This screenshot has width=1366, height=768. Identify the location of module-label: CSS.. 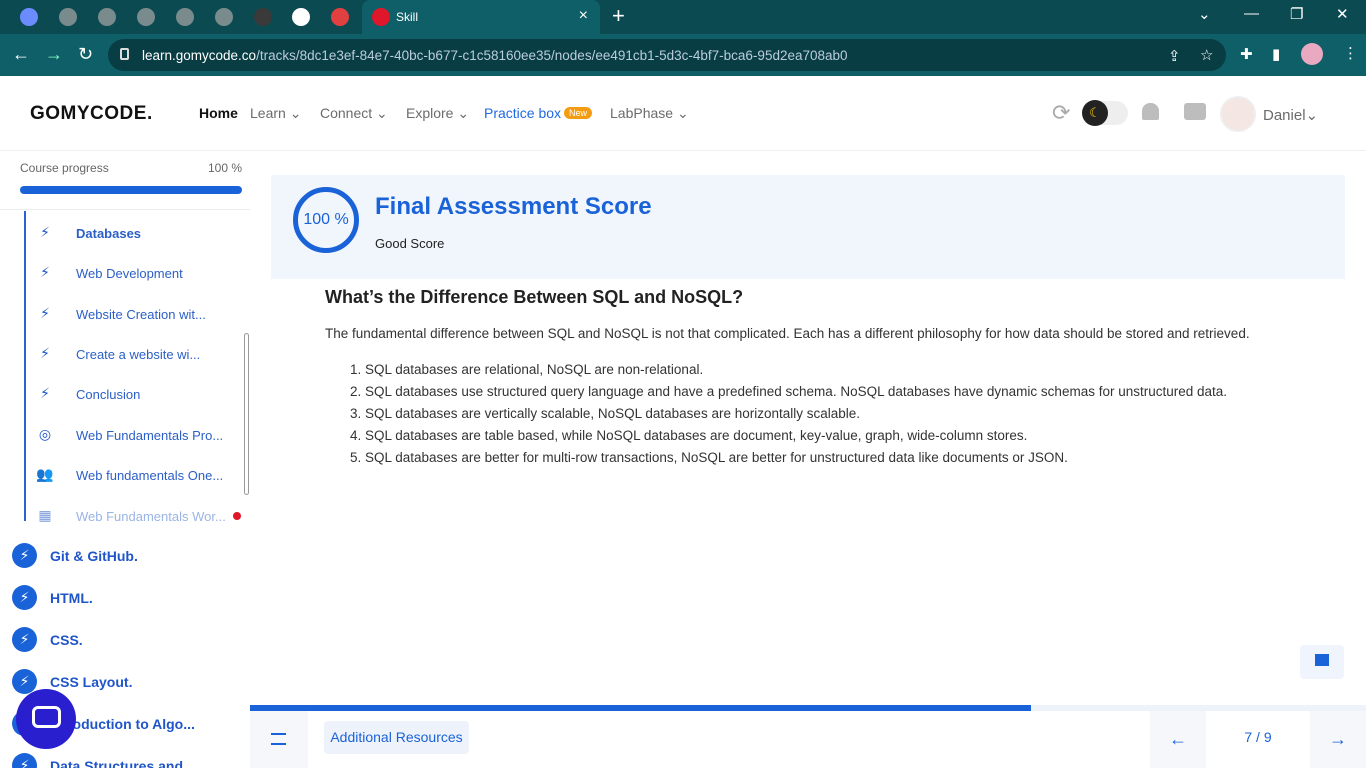
(66, 640).